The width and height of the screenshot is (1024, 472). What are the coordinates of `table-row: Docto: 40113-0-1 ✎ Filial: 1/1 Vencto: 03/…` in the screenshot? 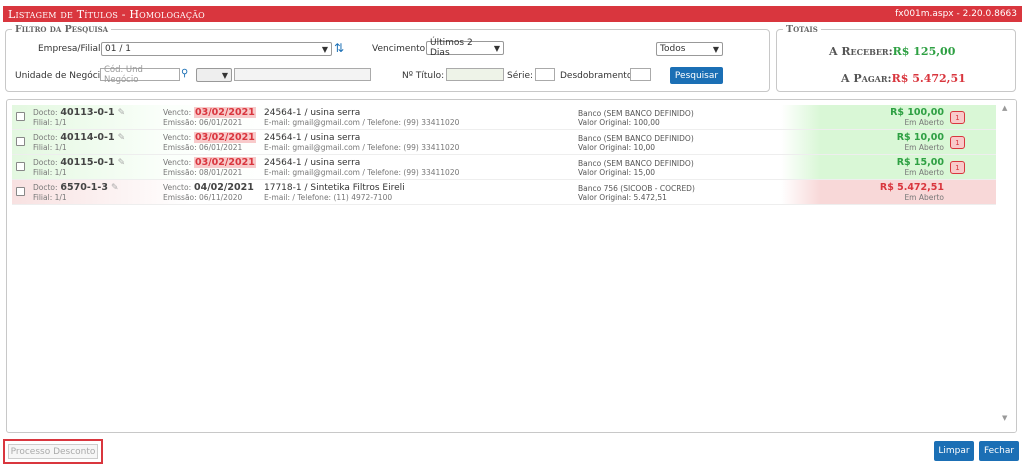 It's located at (505, 117).